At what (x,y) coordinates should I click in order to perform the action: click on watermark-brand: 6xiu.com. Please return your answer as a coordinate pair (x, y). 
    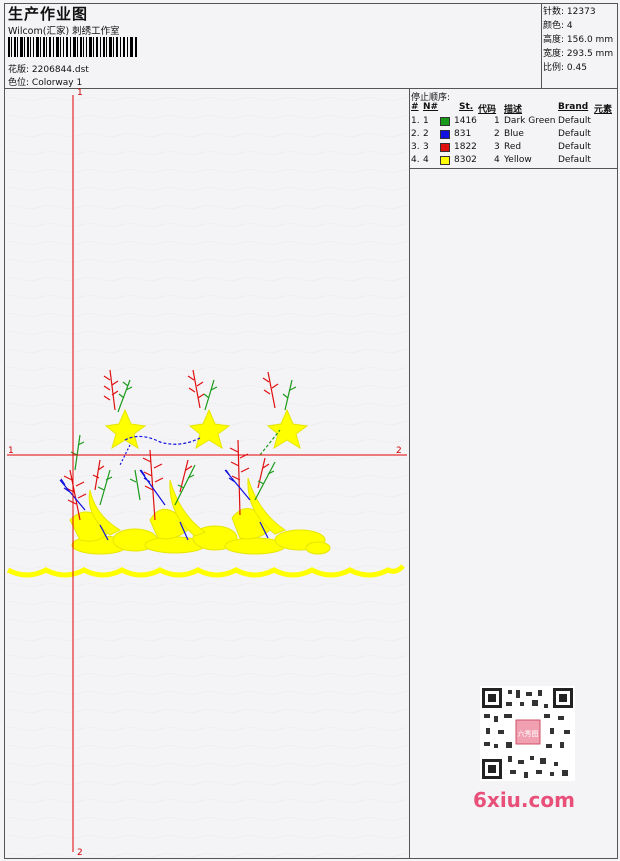
    Looking at the image, I should click on (524, 800).